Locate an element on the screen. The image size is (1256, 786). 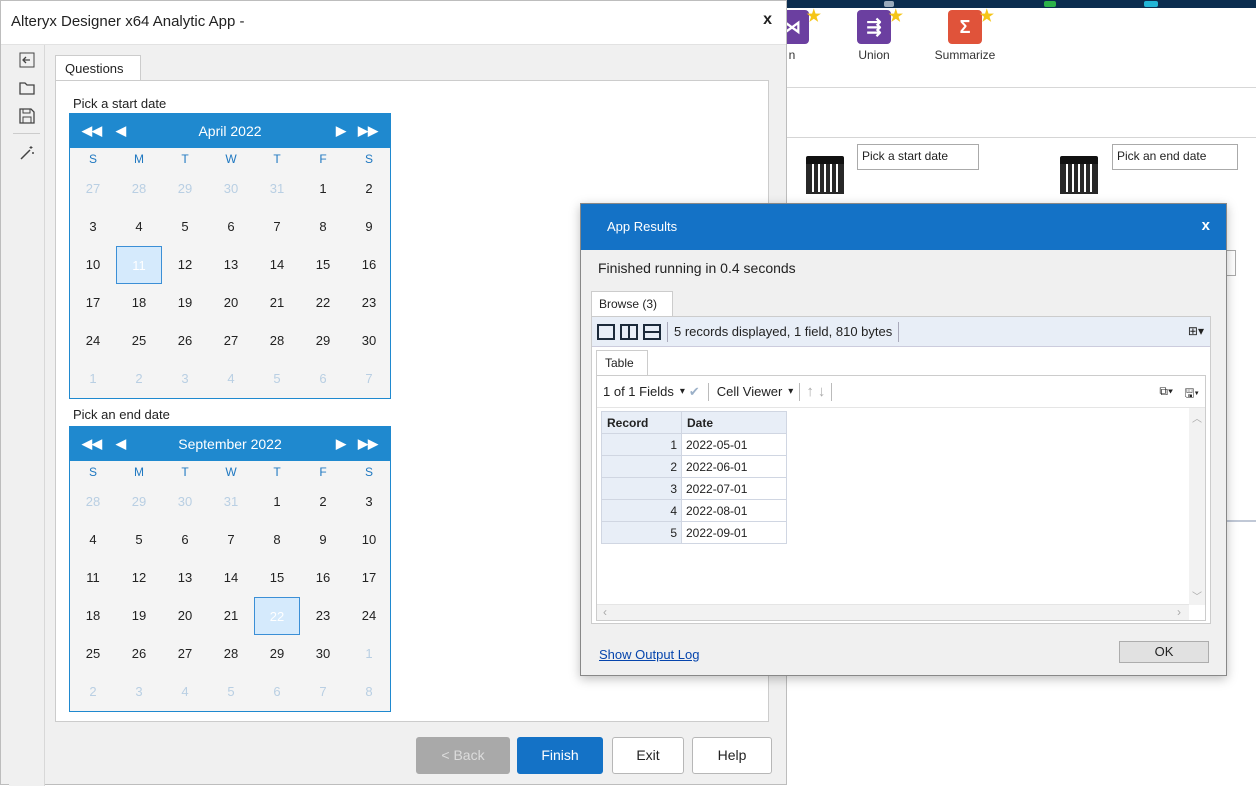
tab-table: Table is located at coordinates (622, 363).